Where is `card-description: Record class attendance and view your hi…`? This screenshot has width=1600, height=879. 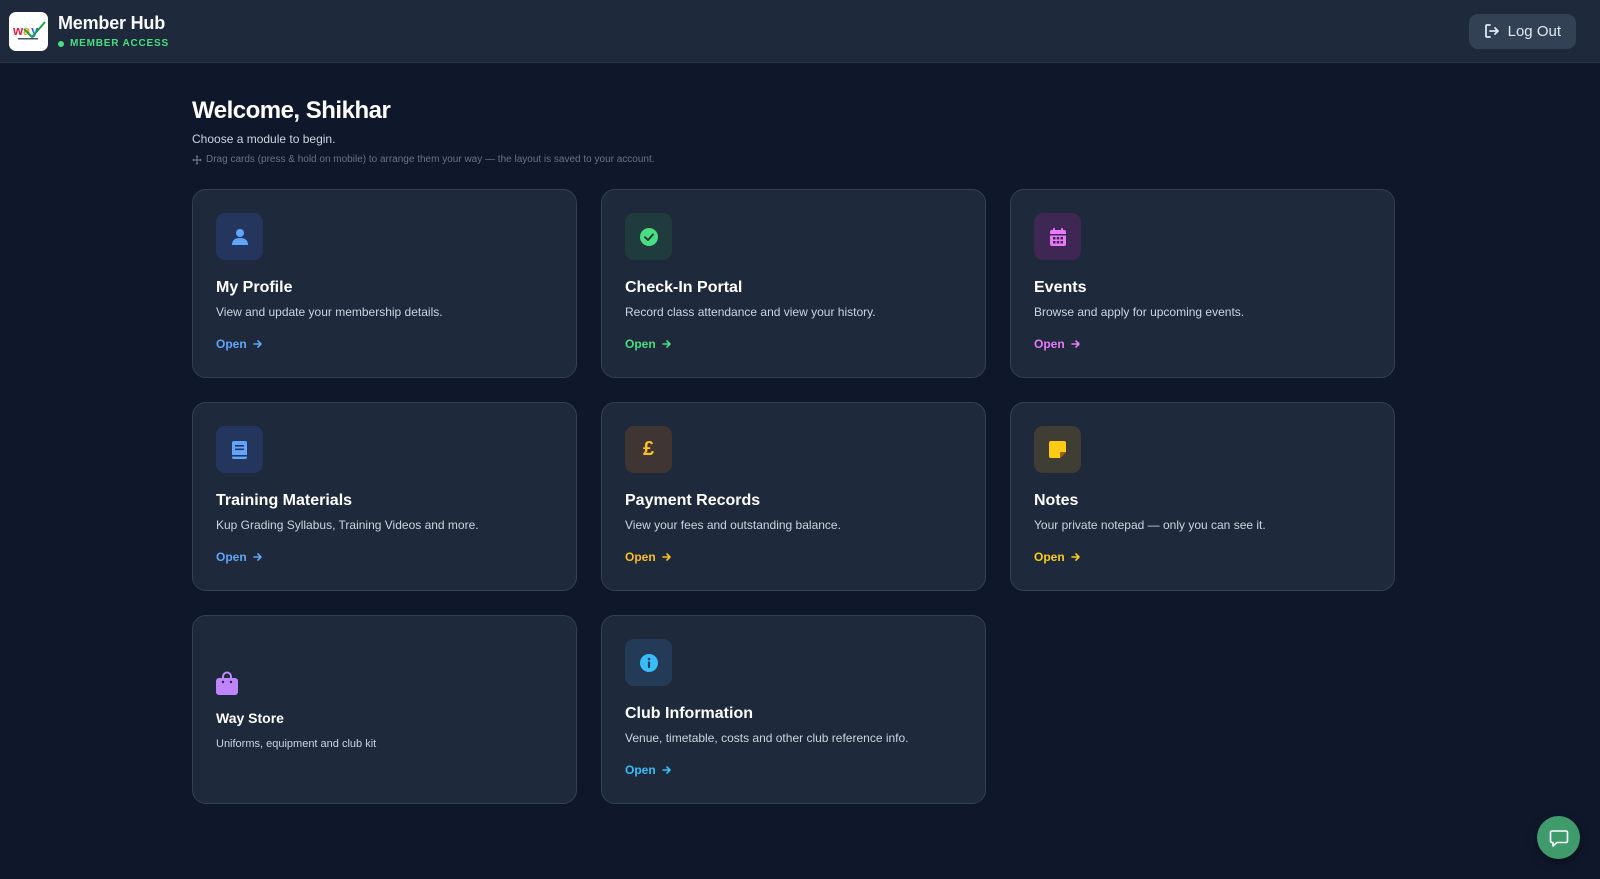
card-description: Record class attendance and view your hi… is located at coordinates (750, 312).